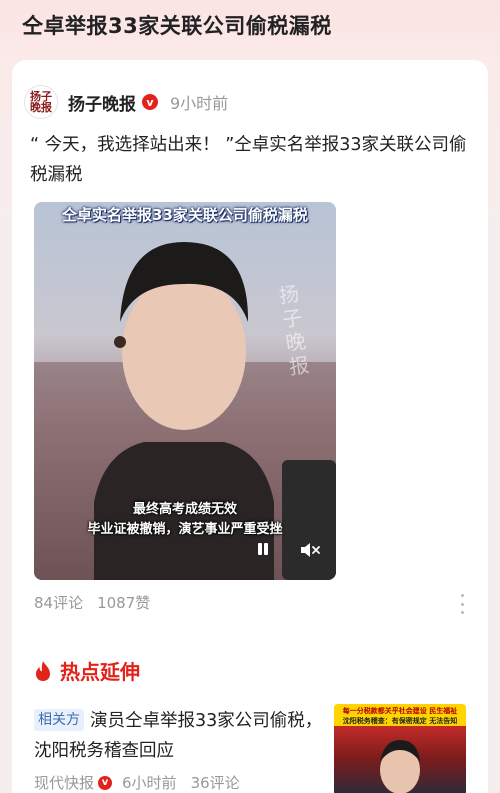  What do you see at coordinates (59, 720) in the screenshot?
I see `related-tag: 相关方` at bounding box center [59, 720].